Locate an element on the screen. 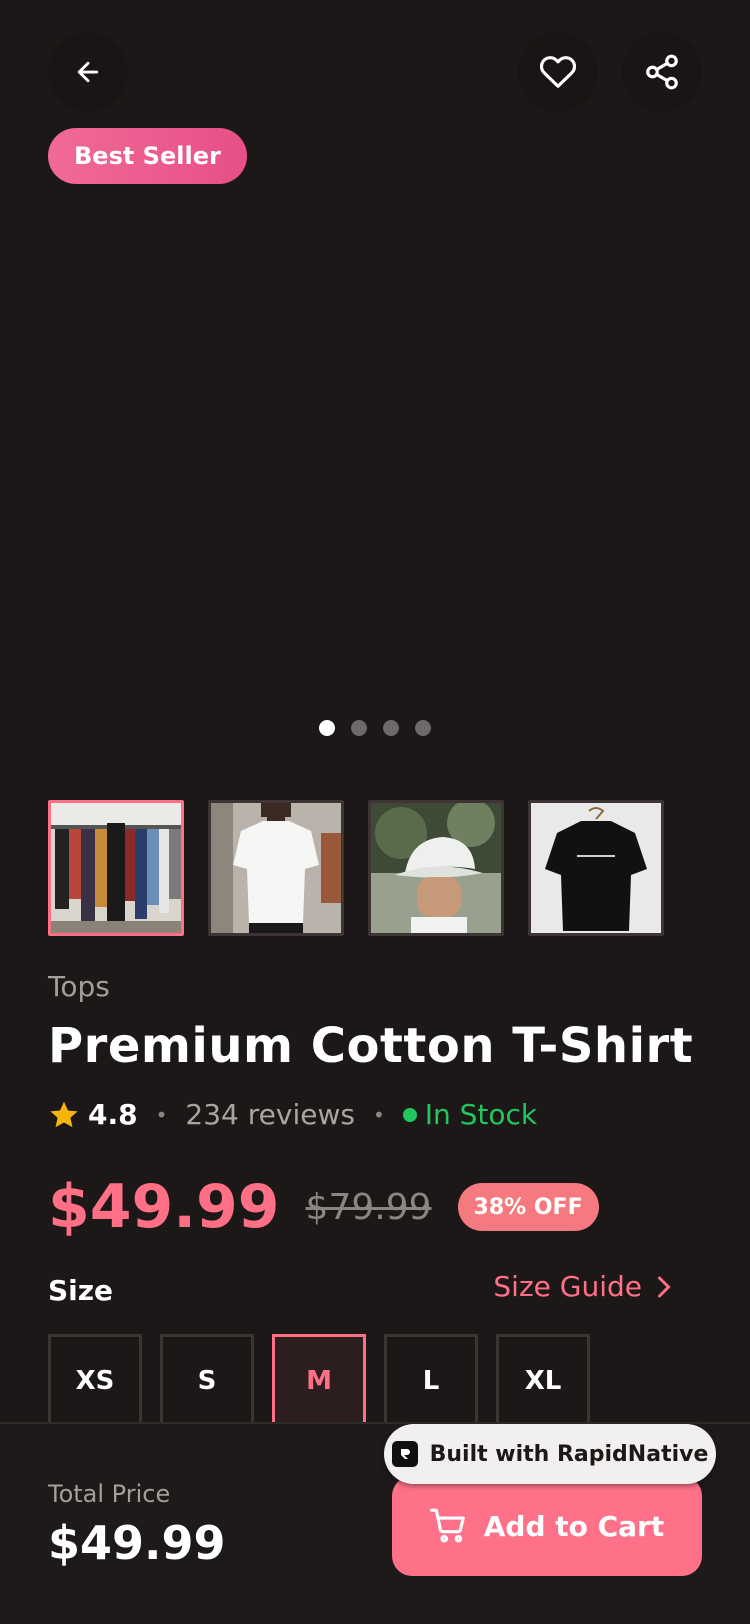 The image size is (750, 1624). rapidnative-logo-icon is located at coordinates (404, 1454).